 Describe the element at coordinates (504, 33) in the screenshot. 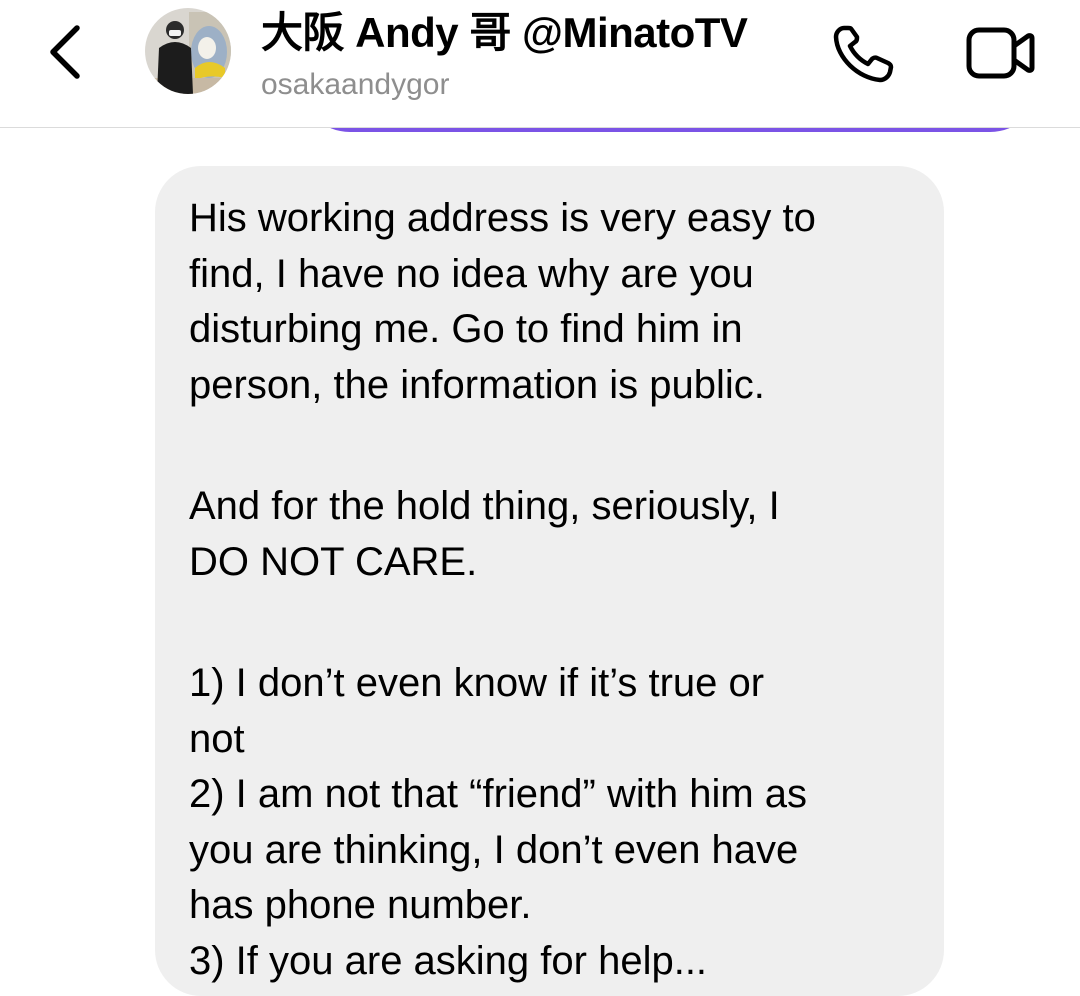

I see `contact-name: 大阪 Andy 哥 @MinatoTV` at that location.